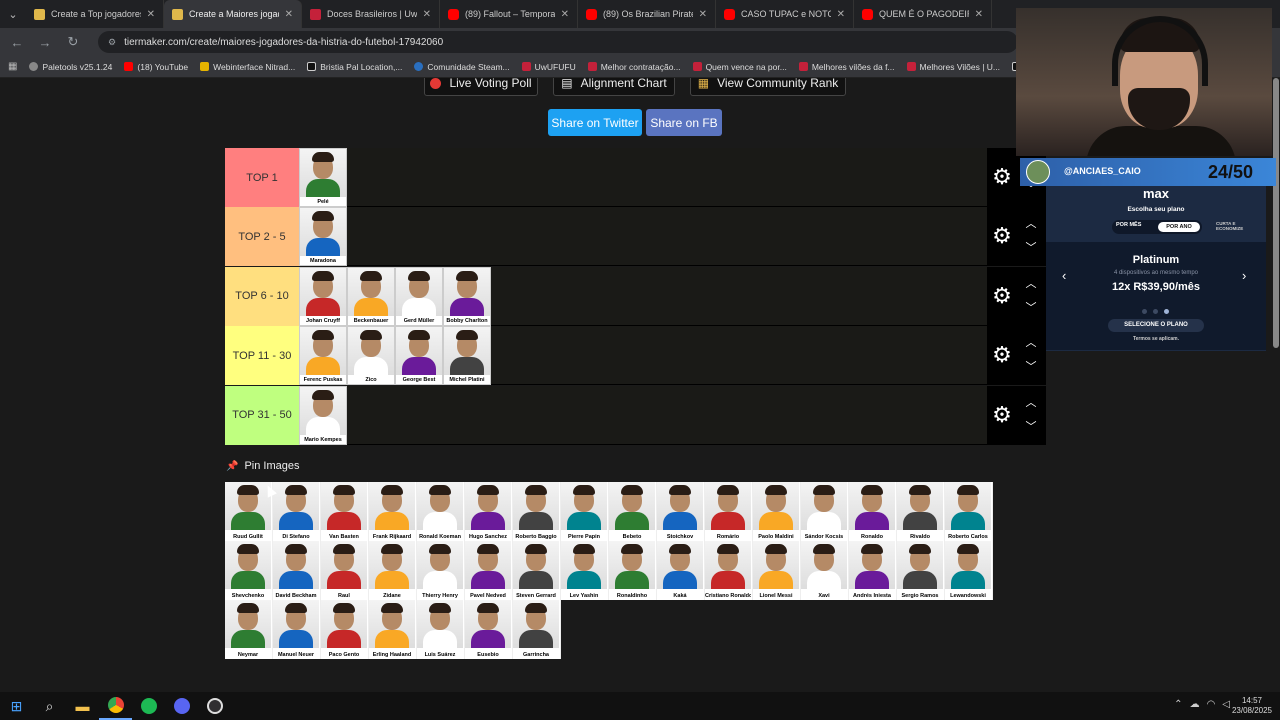  I want to click on obs-icon, so click(214, 706).